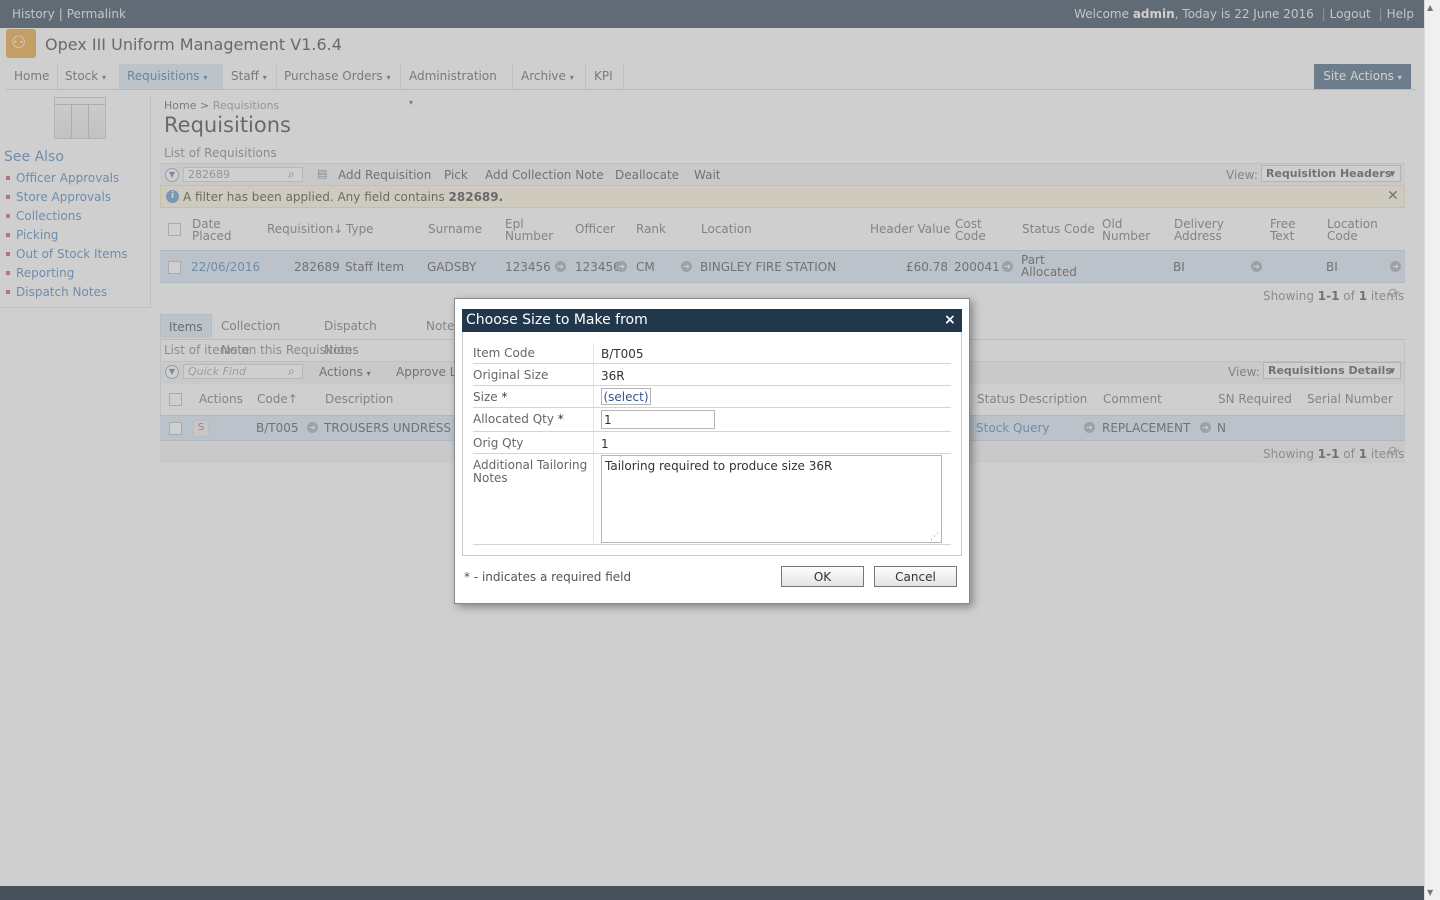  What do you see at coordinates (915, 576) in the screenshot?
I see `cancel-button: Cancel` at bounding box center [915, 576].